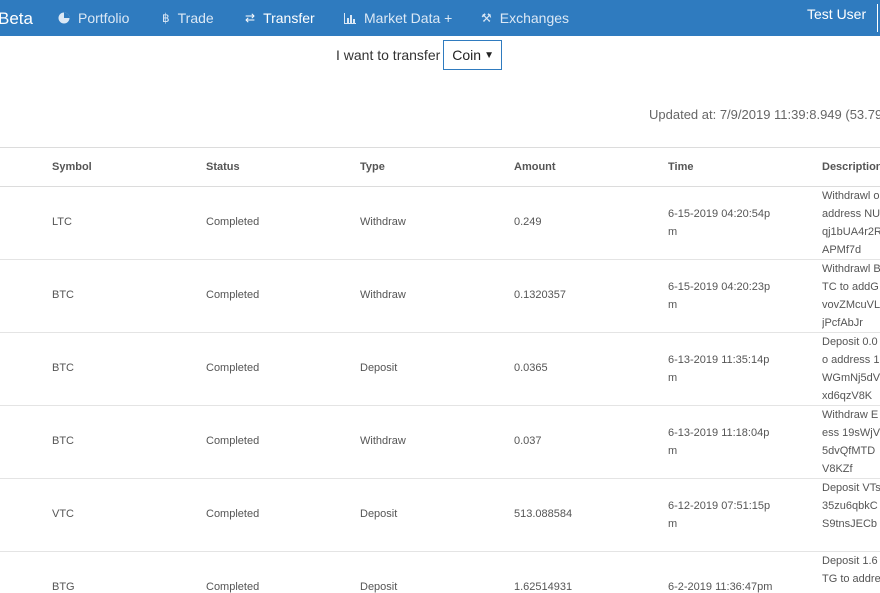 The image size is (880, 593). Describe the element at coordinates (851, 167) in the screenshot. I see `column-header-description: Description` at that location.